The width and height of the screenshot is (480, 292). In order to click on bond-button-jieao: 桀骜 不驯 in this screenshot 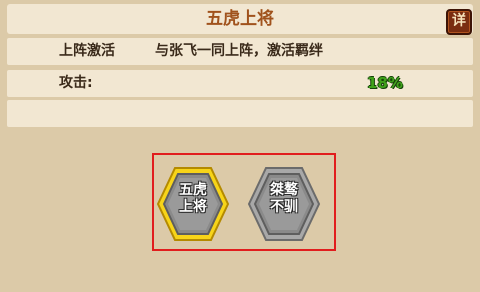, I will do `click(284, 204)`.